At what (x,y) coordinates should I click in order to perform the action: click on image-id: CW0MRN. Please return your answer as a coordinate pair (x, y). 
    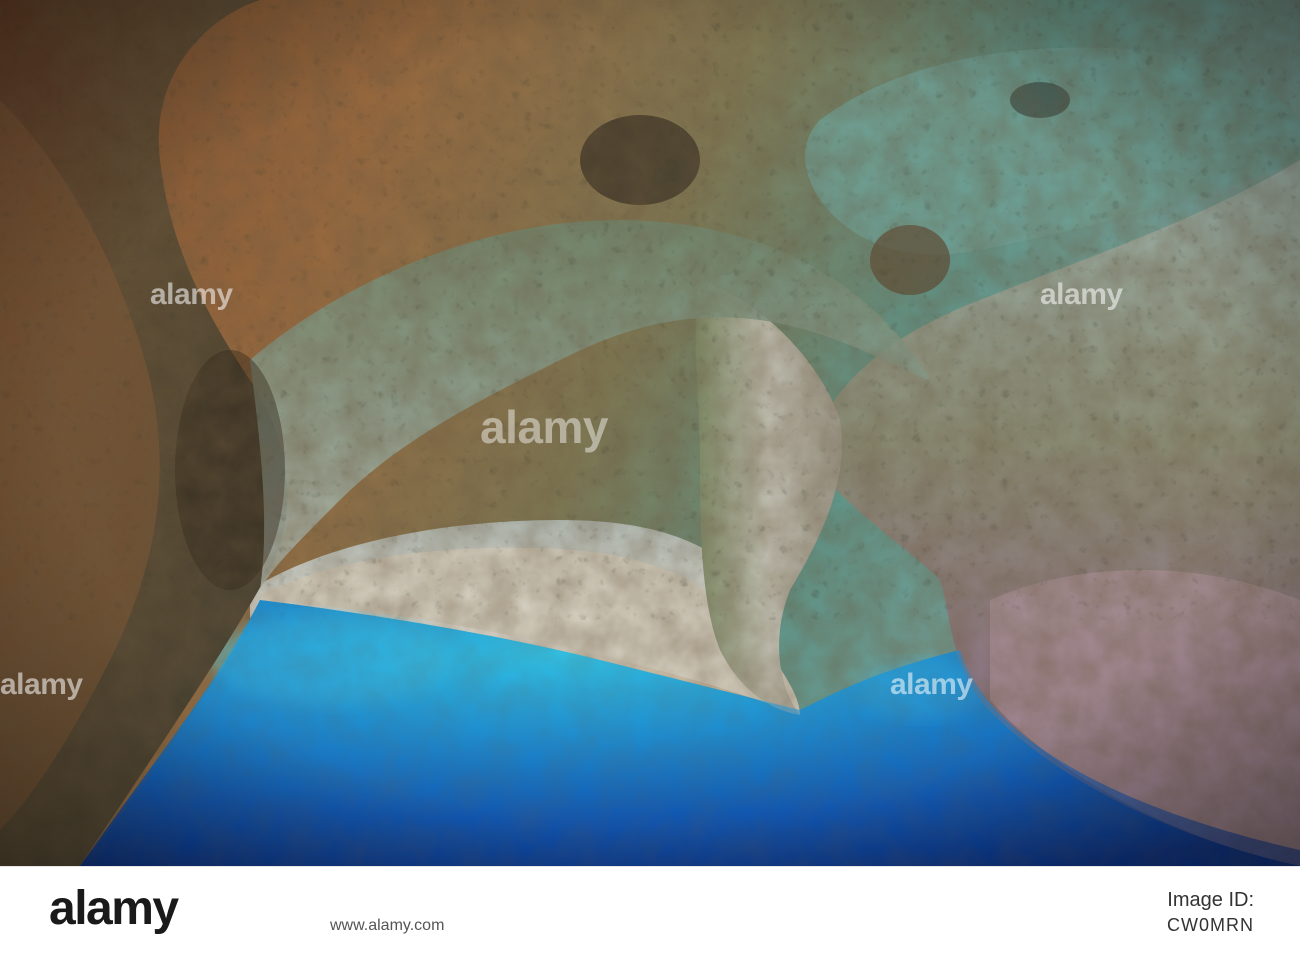
    Looking at the image, I should click on (1210, 925).